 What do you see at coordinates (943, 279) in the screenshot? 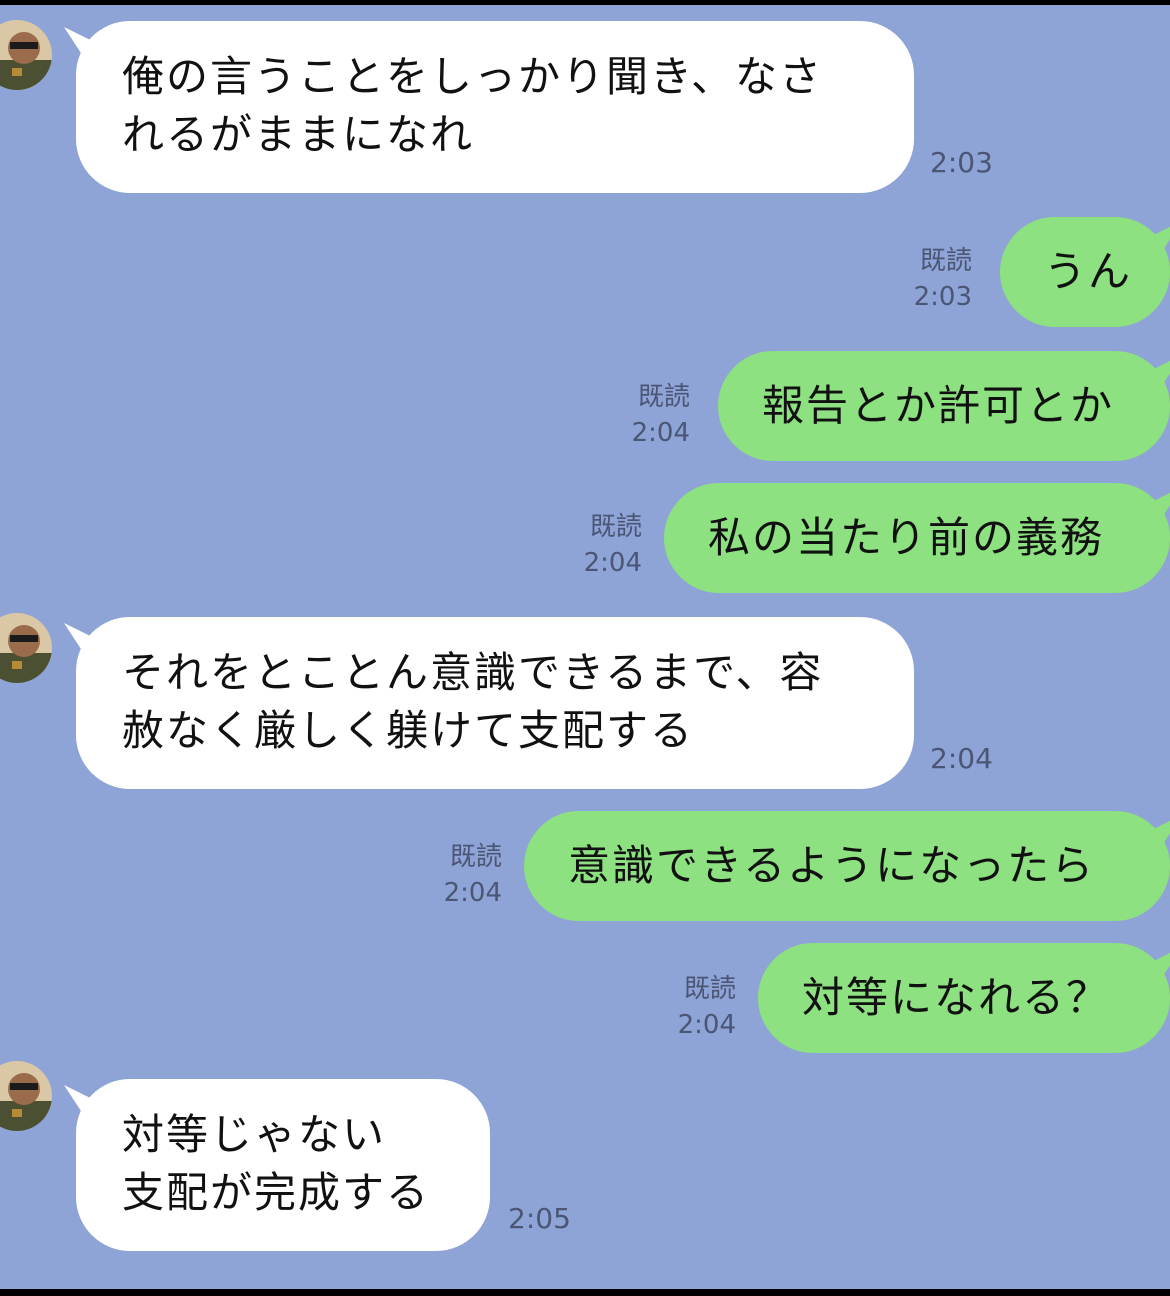
I see `message-meta: 既読 2:03` at bounding box center [943, 279].